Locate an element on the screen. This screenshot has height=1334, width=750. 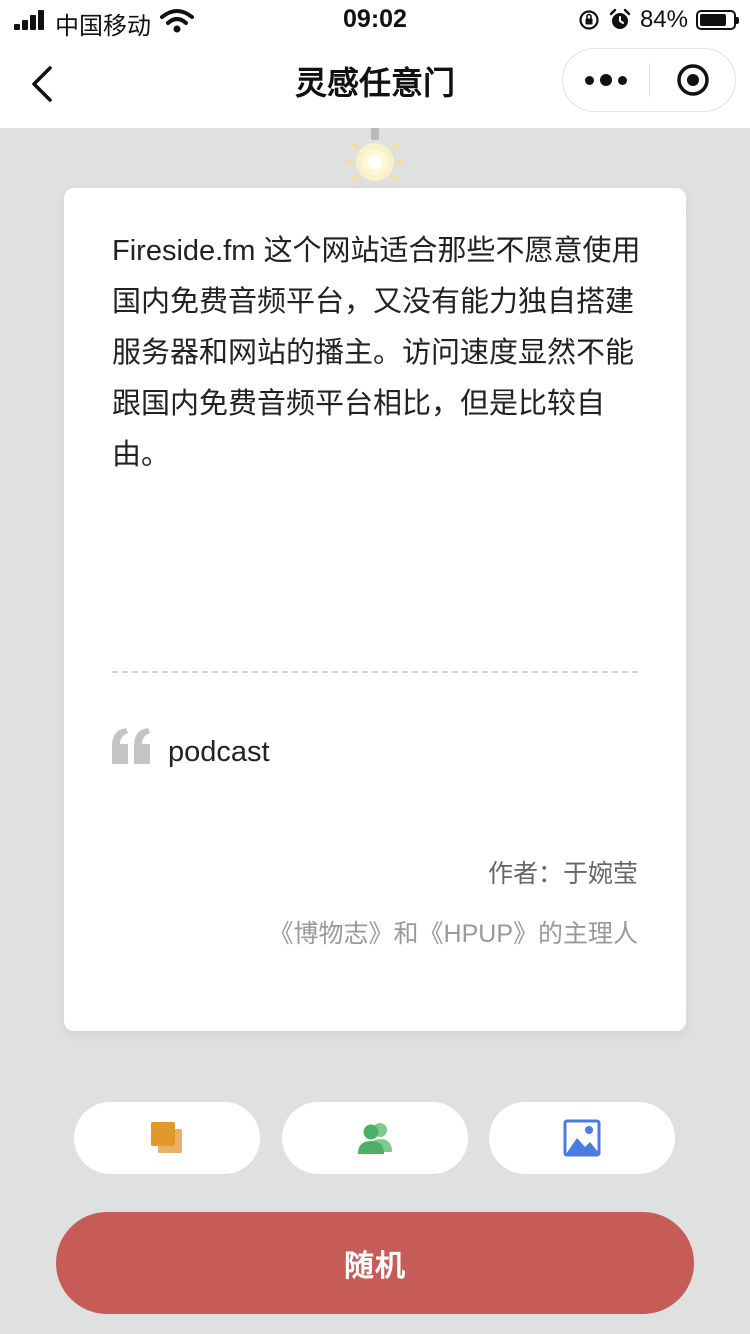
light-bulb-icon is located at coordinates (375, 161).